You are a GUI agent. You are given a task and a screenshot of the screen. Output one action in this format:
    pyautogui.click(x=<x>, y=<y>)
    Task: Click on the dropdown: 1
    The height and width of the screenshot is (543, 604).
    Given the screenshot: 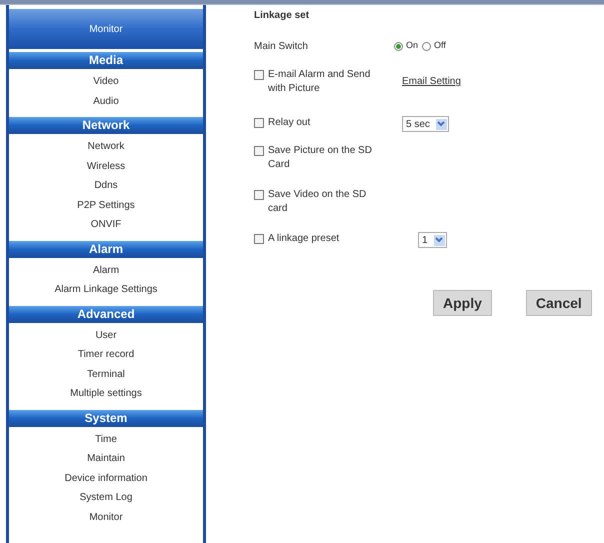 What is the action you would take?
    pyautogui.click(x=432, y=240)
    